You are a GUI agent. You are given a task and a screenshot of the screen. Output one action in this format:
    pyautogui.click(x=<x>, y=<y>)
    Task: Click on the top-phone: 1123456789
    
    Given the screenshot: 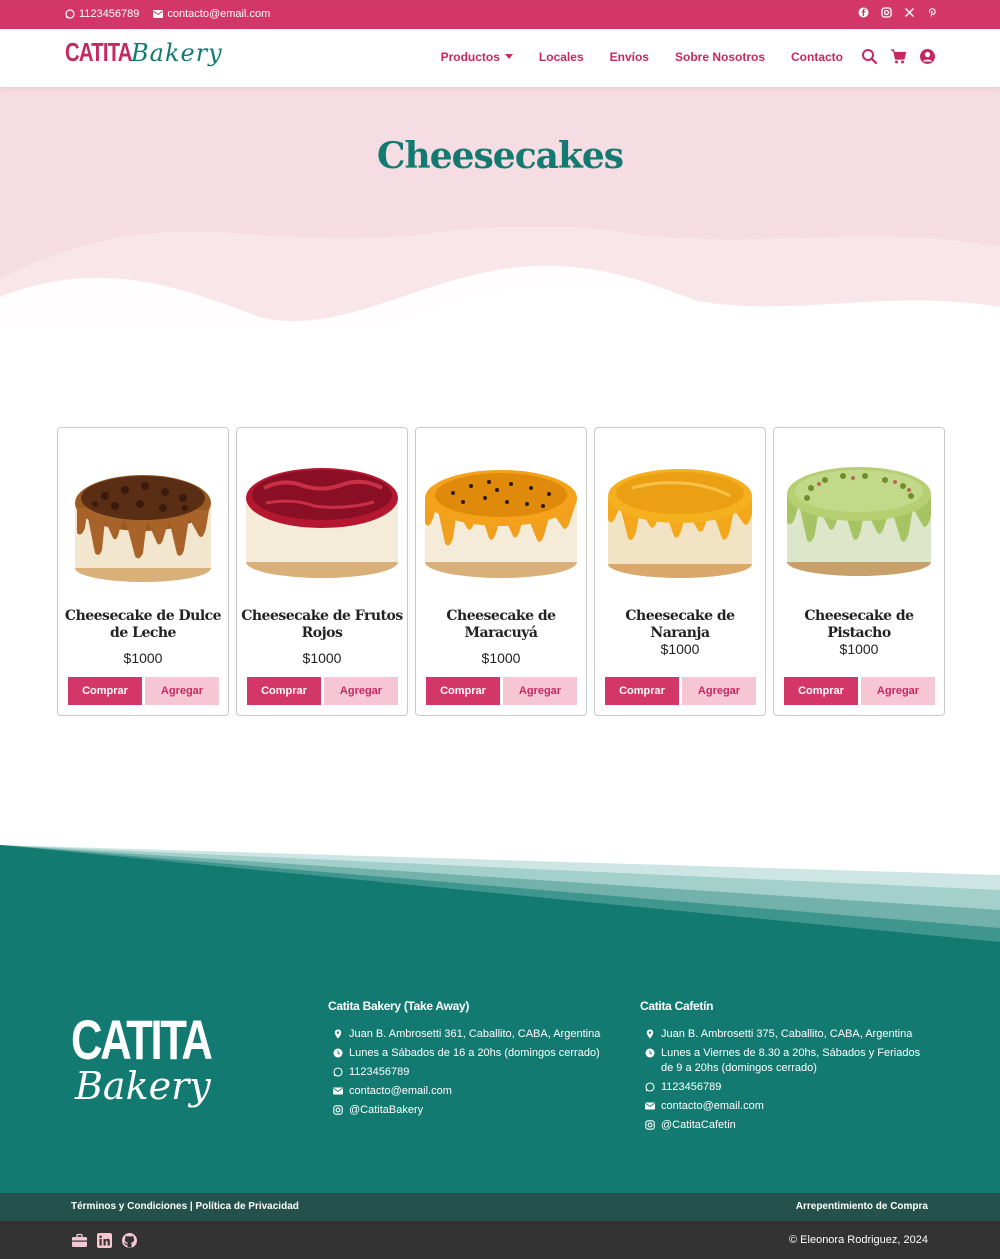 What is the action you would take?
    pyautogui.click(x=102, y=14)
    